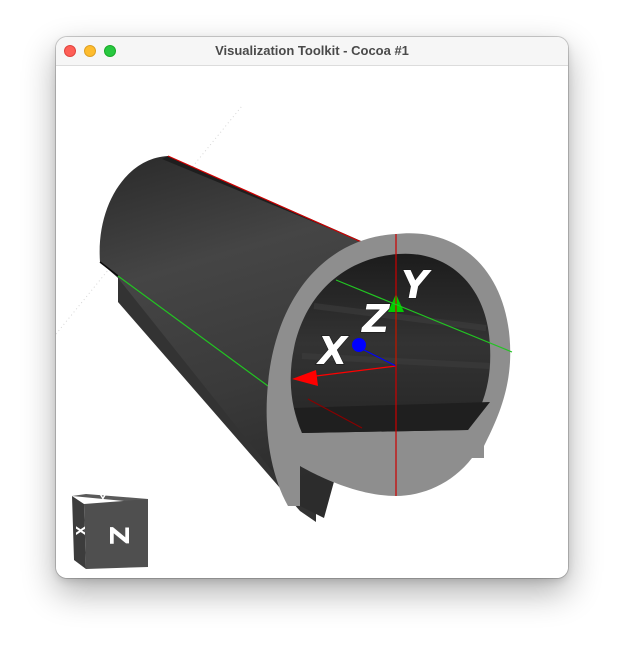 Image resolution: width=624 pixels, height=652 pixels. What do you see at coordinates (102, 498) in the screenshot?
I see `cube-top-label: Y` at bounding box center [102, 498].